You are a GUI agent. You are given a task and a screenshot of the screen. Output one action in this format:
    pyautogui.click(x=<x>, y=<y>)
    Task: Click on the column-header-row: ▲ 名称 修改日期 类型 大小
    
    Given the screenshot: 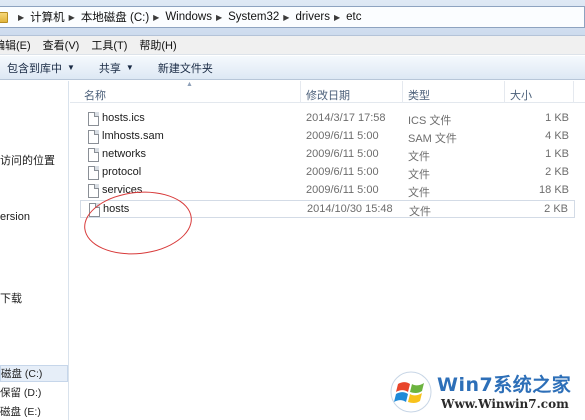 What is the action you would take?
    pyautogui.click(x=327, y=92)
    